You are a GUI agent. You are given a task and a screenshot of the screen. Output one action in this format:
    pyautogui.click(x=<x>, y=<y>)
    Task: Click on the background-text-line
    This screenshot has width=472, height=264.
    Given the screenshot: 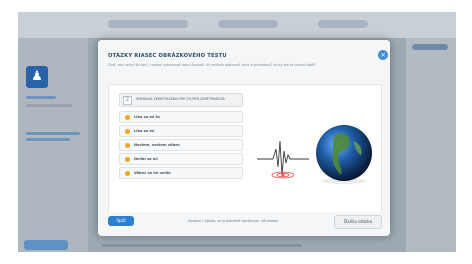 What is the action you would take?
    pyautogui.click(x=202, y=245)
    